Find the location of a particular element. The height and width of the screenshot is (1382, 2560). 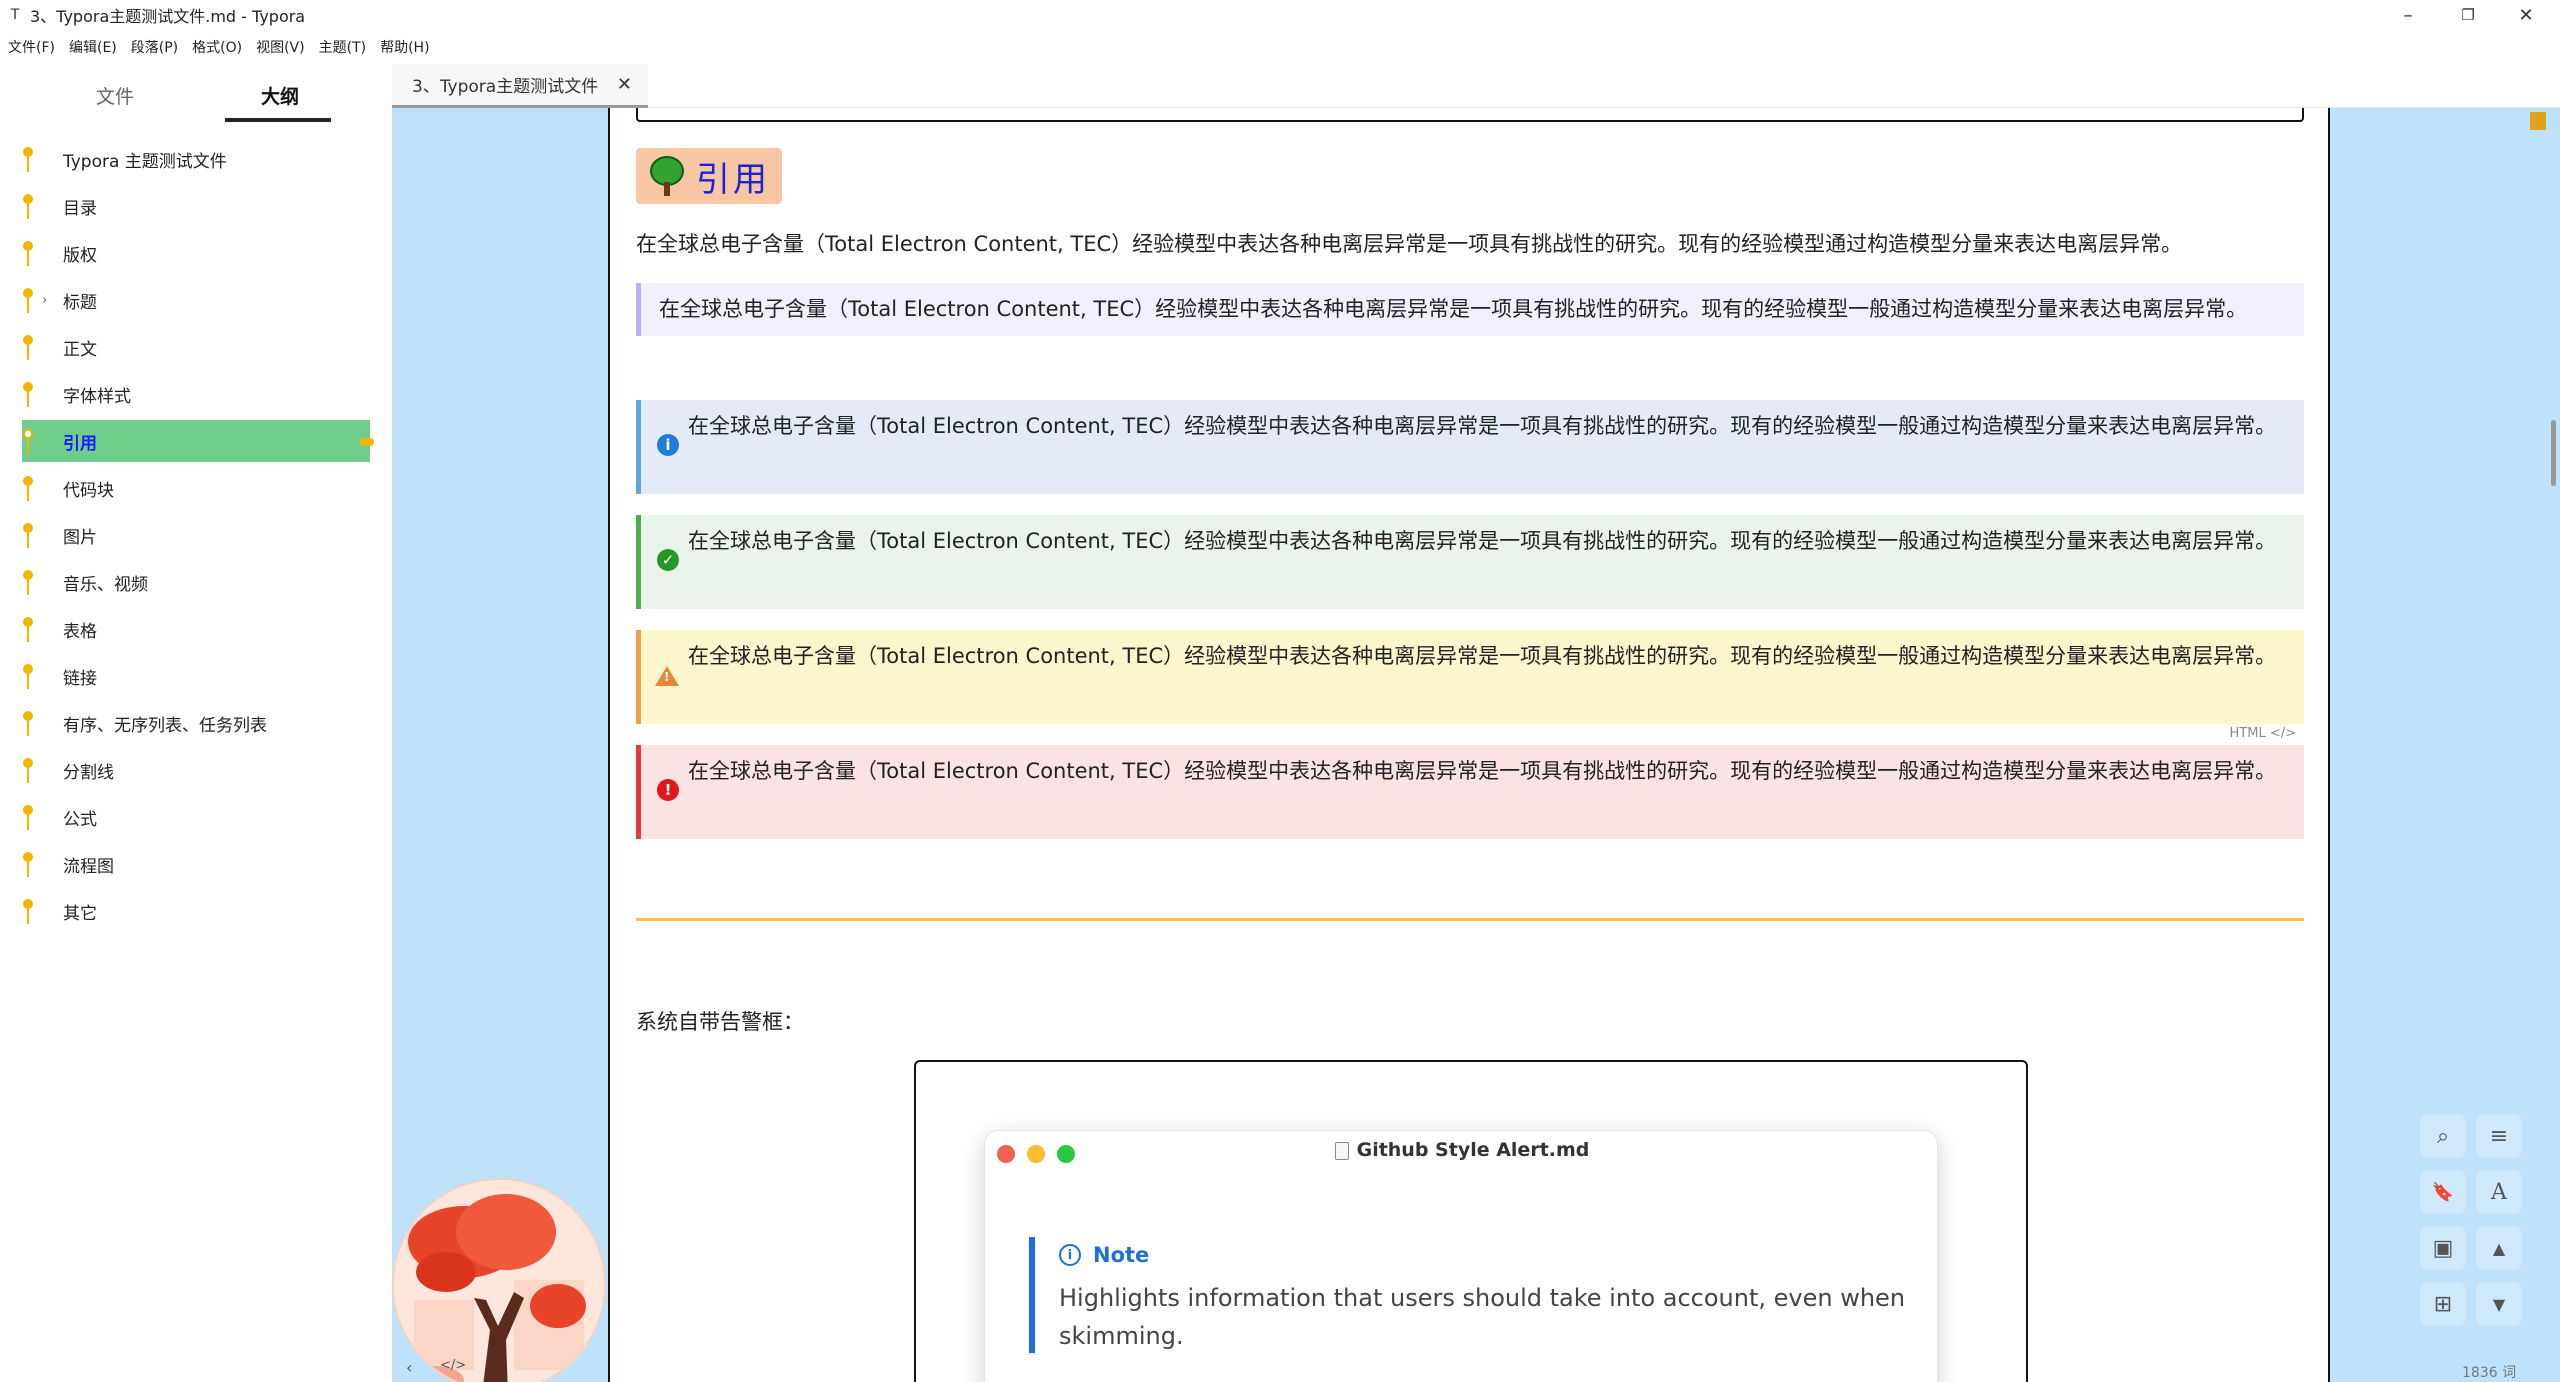

minimize-button: – is located at coordinates (2408, 15).